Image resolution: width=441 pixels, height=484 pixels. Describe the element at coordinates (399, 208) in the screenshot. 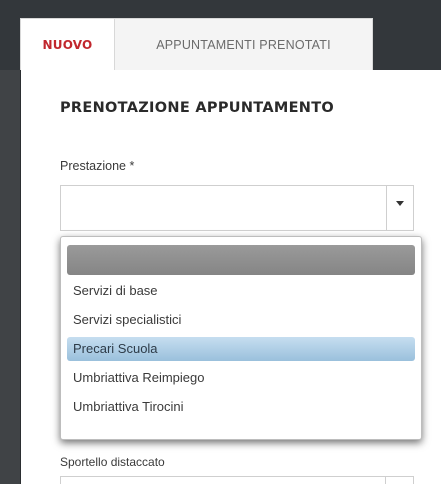

I see `dropdown-toggle-button` at that location.